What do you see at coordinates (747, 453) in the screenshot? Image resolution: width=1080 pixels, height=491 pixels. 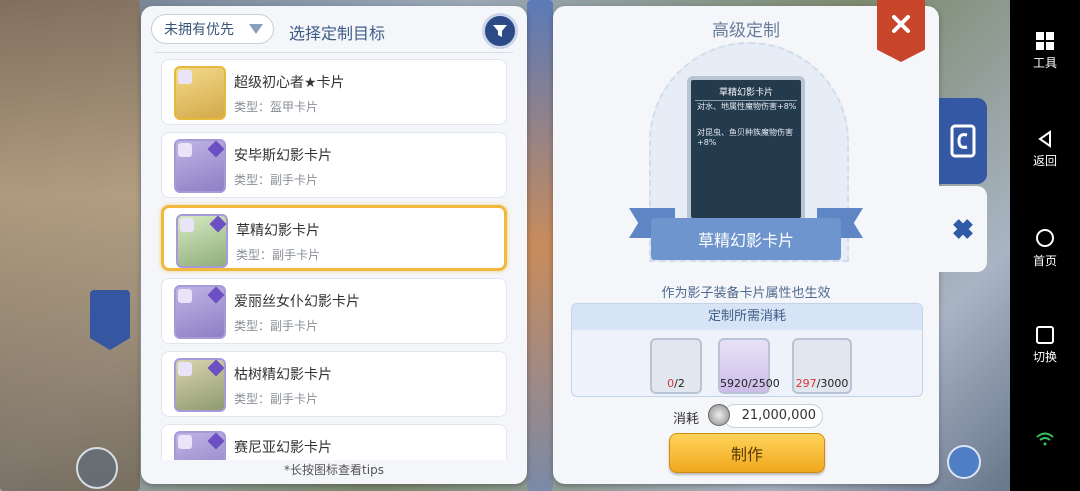 I see `make-button: 制作` at bounding box center [747, 453].